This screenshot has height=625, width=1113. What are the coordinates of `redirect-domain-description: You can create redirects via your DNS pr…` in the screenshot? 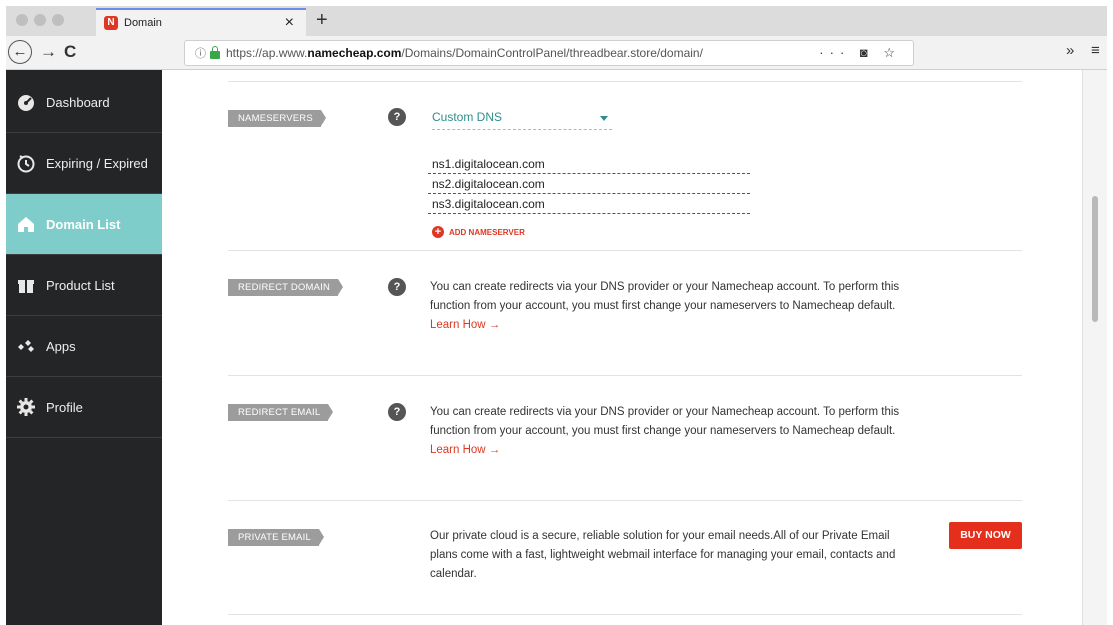 It's located at (665, 306).